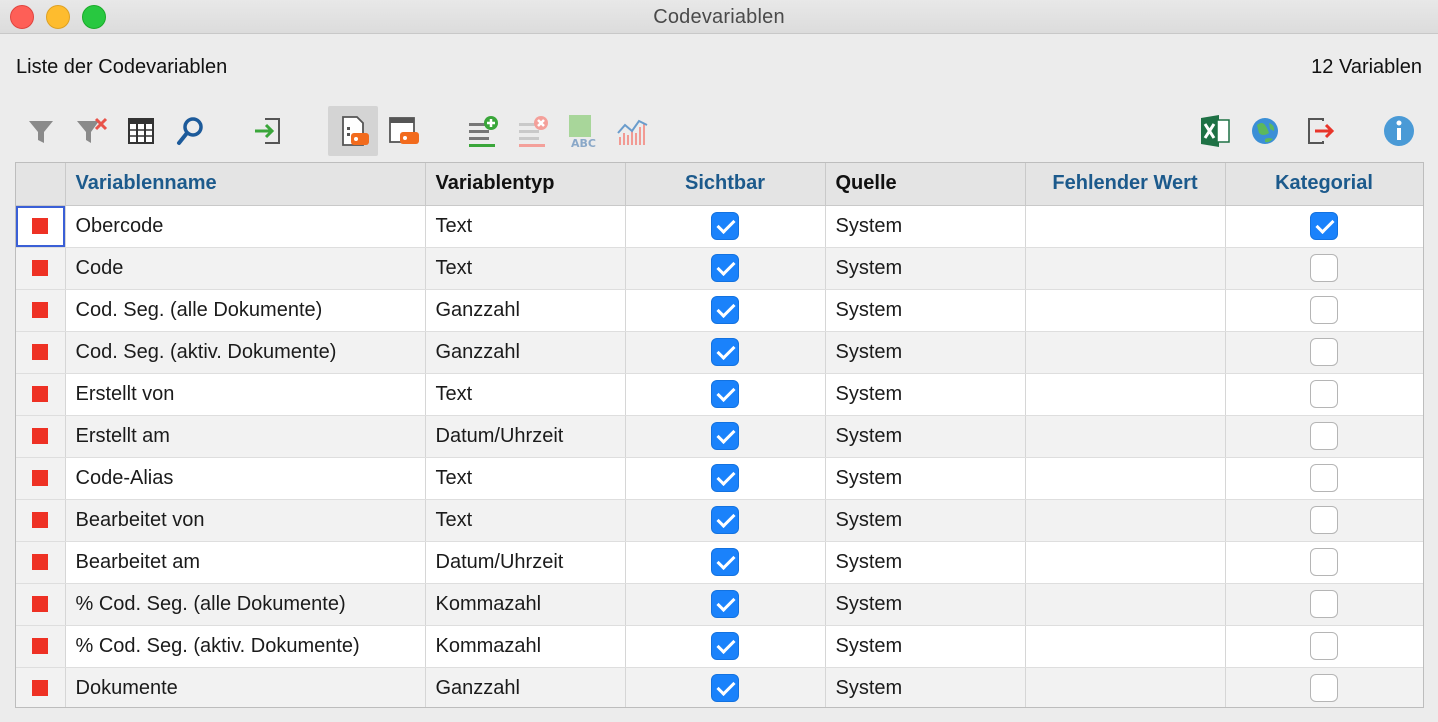  What do you see at coordinates (403, 131) in the screenshot?
I see `document-variables-button` at bounding box center [403, 131].